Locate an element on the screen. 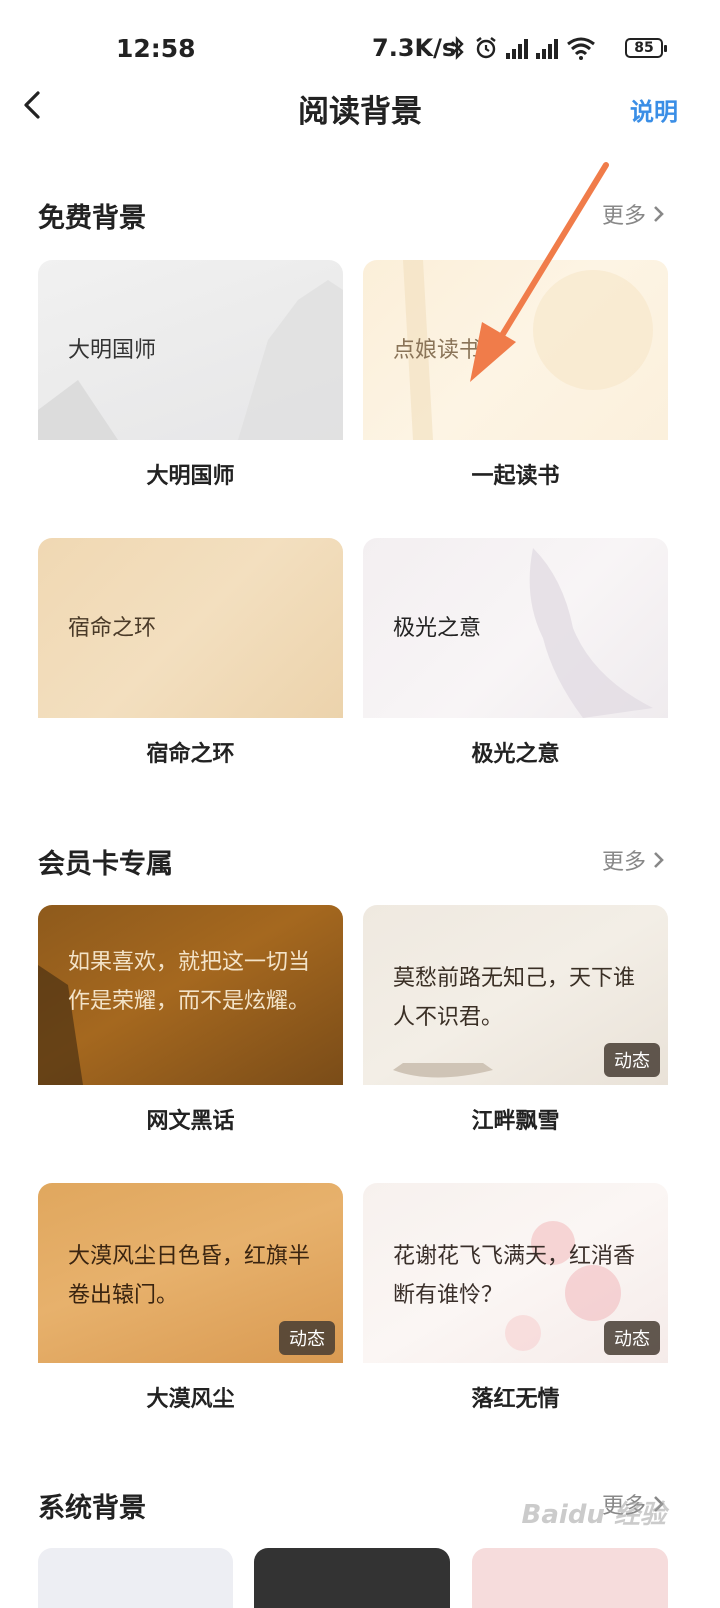  system-bg-light is located at coordinates (135, 1578).